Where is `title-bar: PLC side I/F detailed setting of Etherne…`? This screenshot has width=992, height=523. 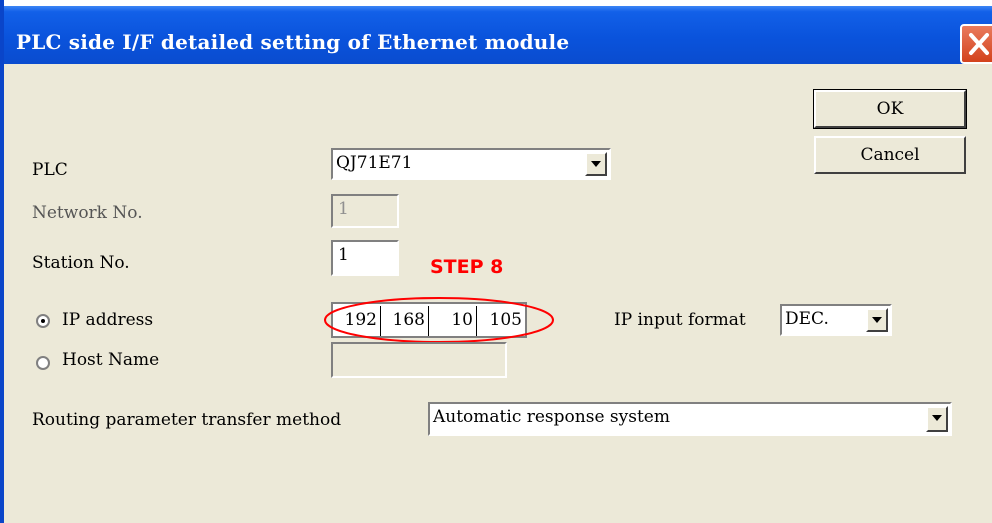 title-bar: PLC side I/F detailed setting of Etherne… is located at coordinates (498, 32).